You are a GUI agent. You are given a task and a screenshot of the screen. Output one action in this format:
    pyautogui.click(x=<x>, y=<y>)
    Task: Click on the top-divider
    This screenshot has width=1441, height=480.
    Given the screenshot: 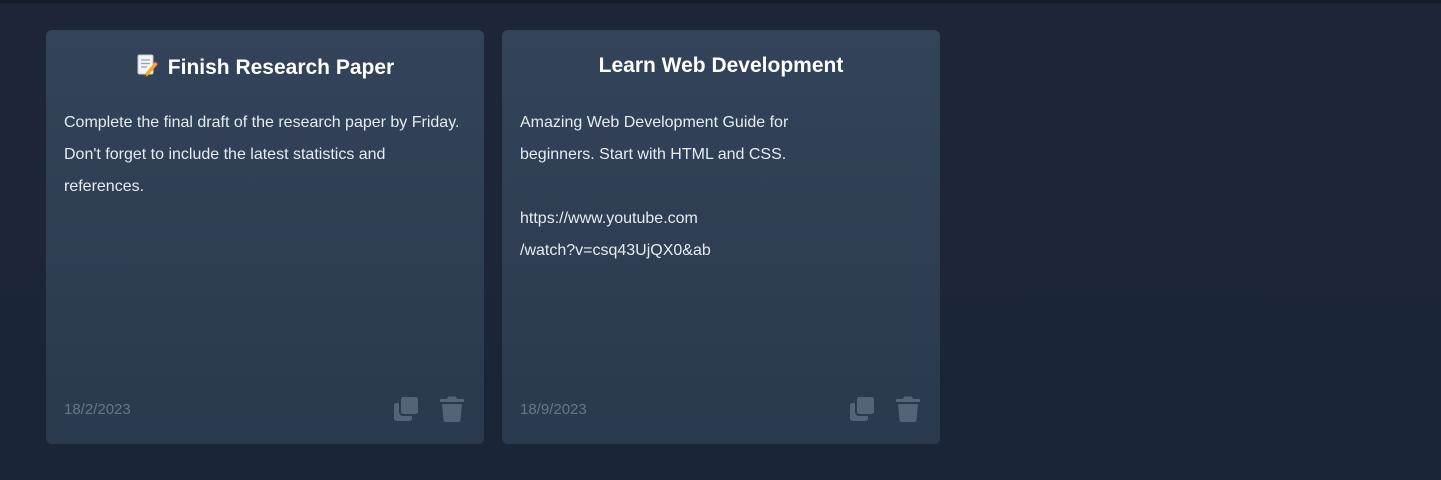 What is the action you would take?
    pyautogui.click(x=720, y=1)
    